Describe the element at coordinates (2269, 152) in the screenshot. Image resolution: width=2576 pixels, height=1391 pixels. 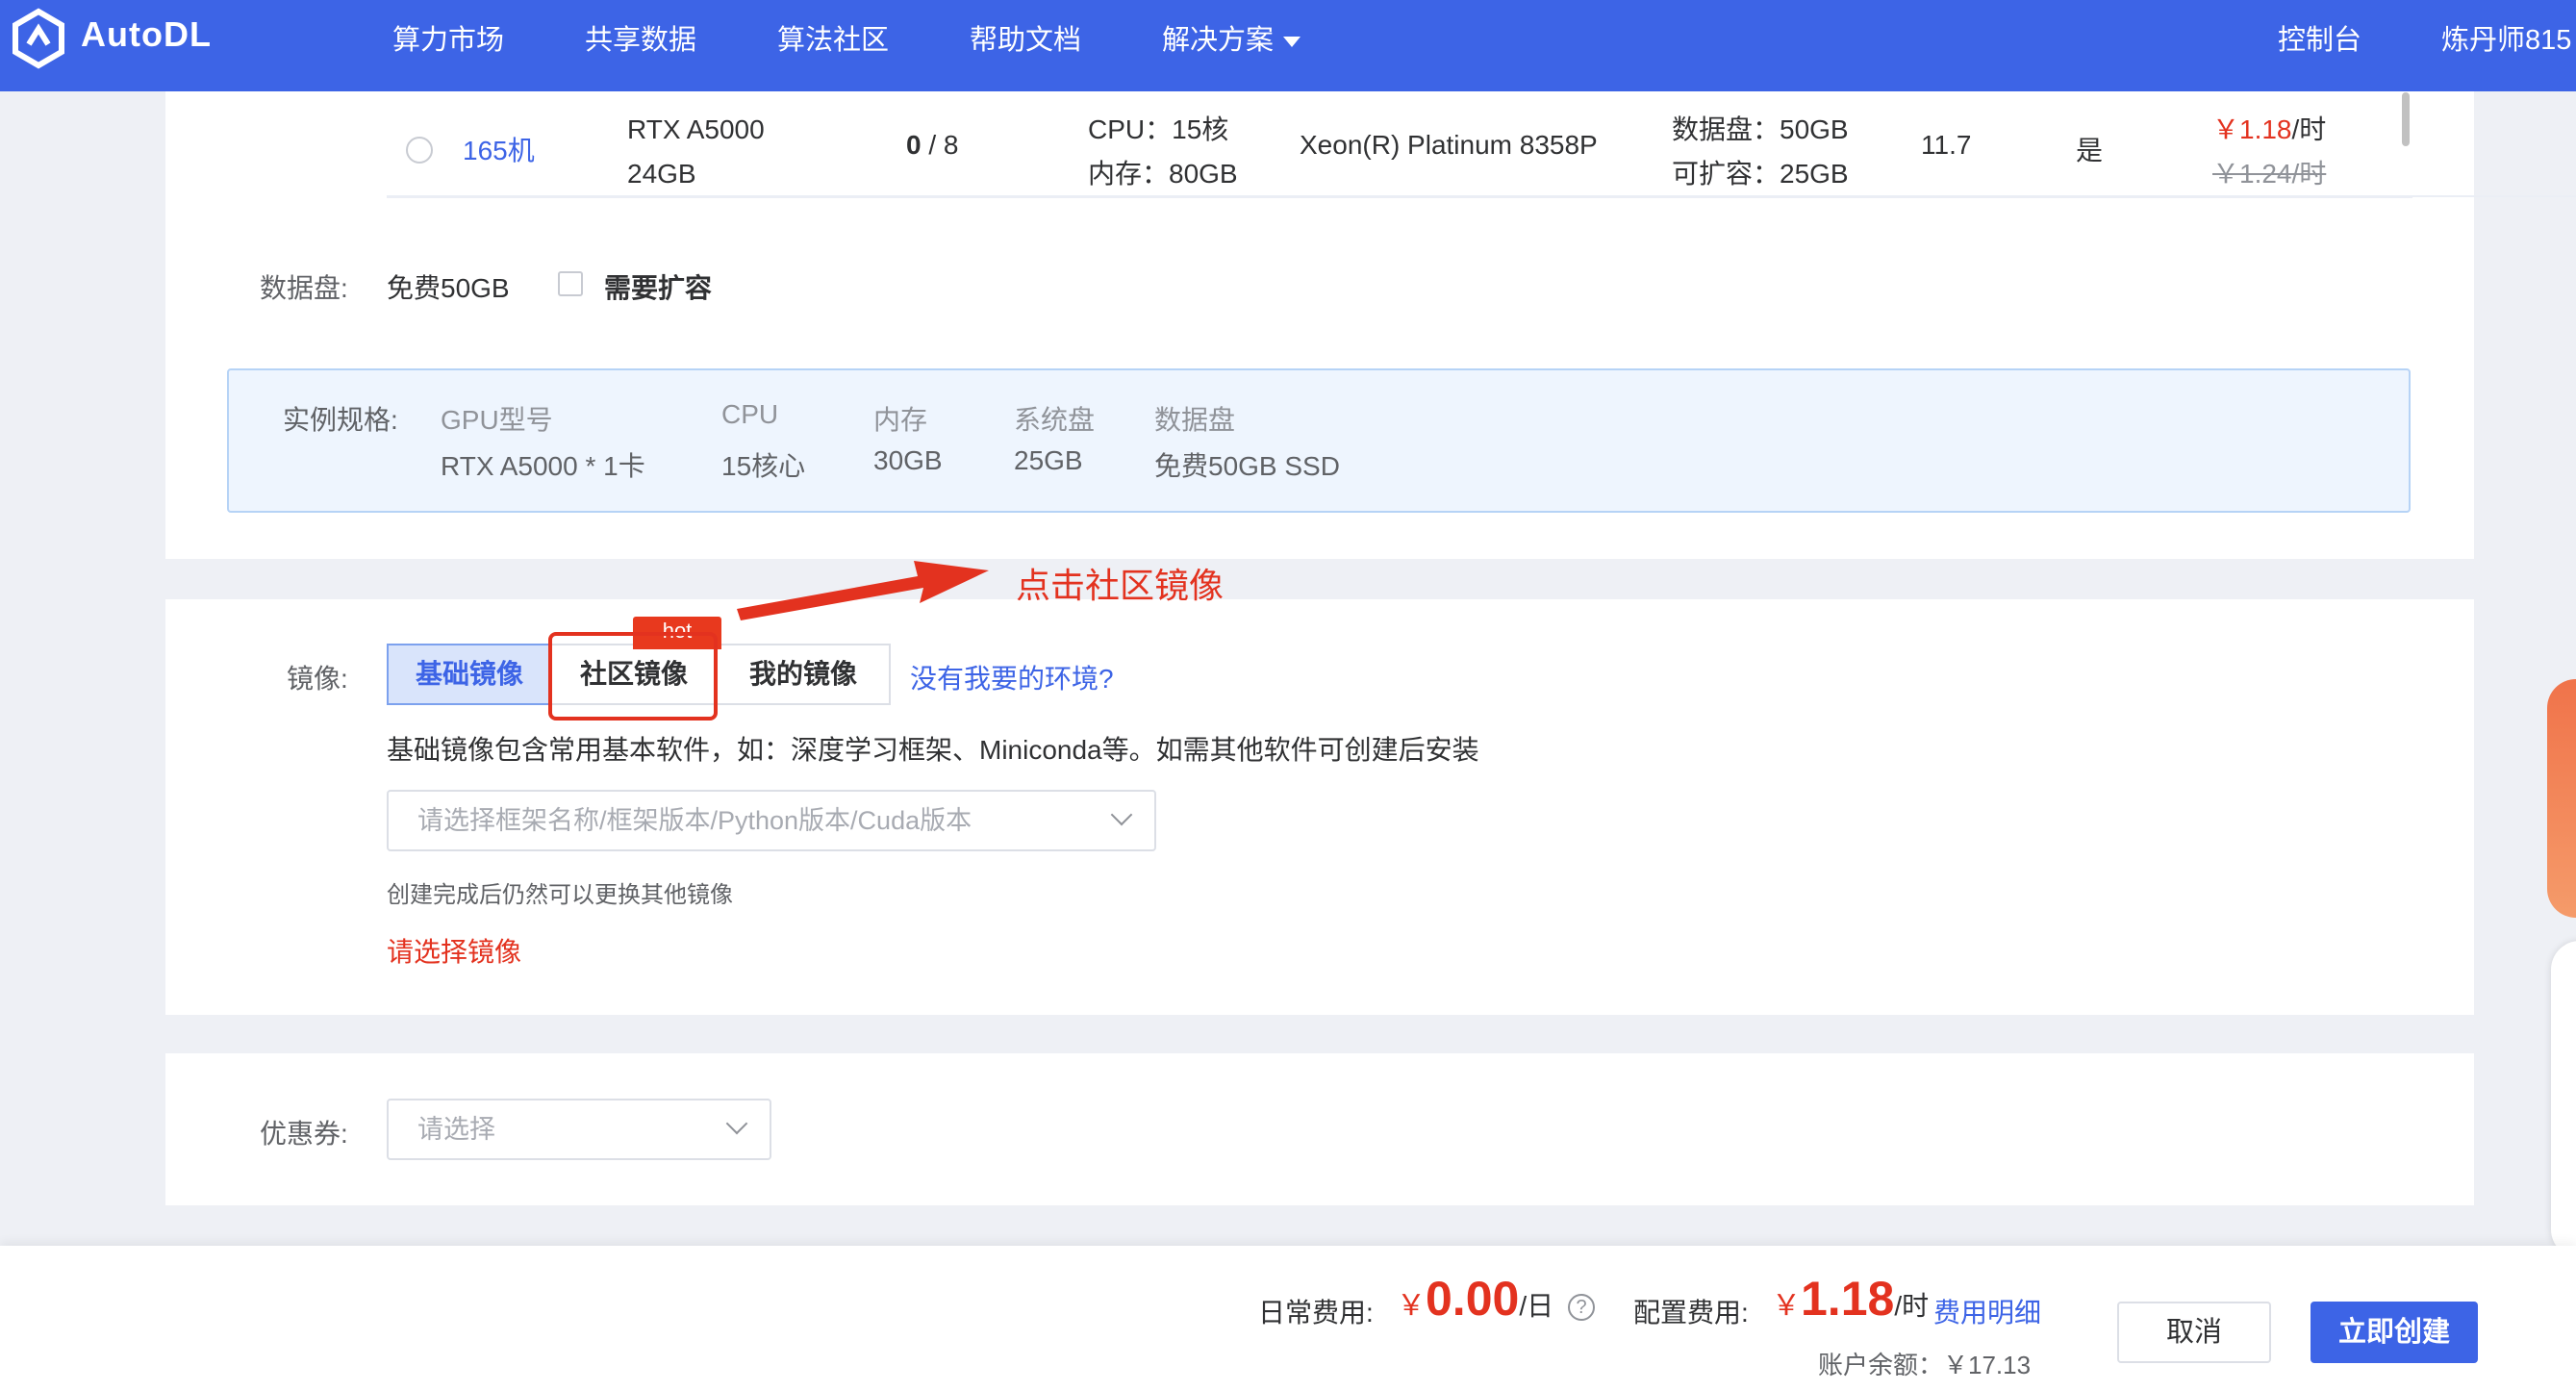
I see `price-info: ￥1.18/时 ￥1.24/时` at that location.